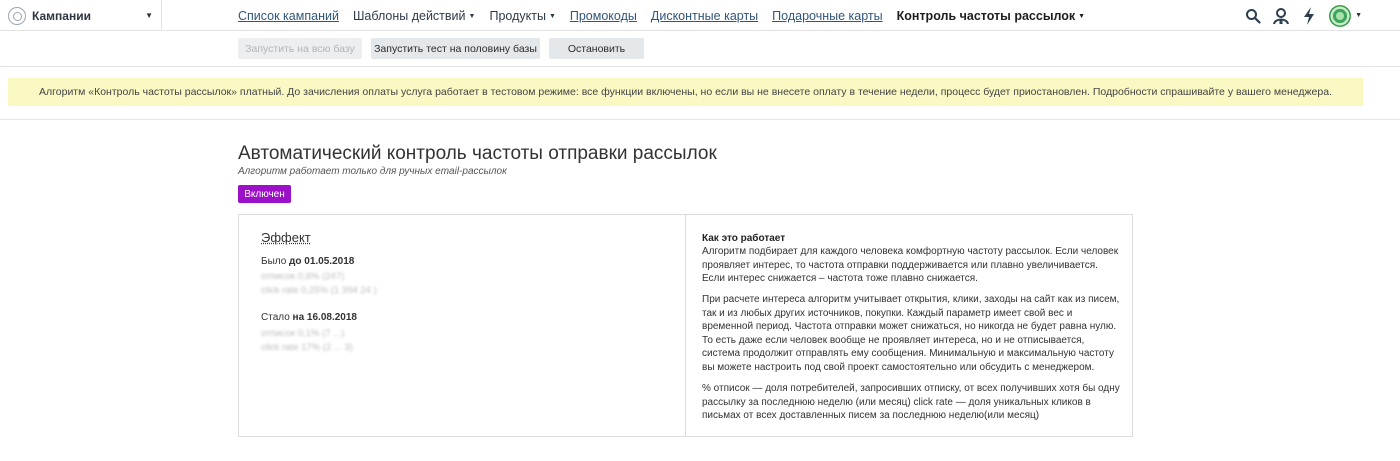 This screenshot has width=1400, height=461. What do you see at coordinates (704, 16) in the screenshot?
I see `nav-discount-cards: Дисконтные карты` at bounding box center [704, 16].